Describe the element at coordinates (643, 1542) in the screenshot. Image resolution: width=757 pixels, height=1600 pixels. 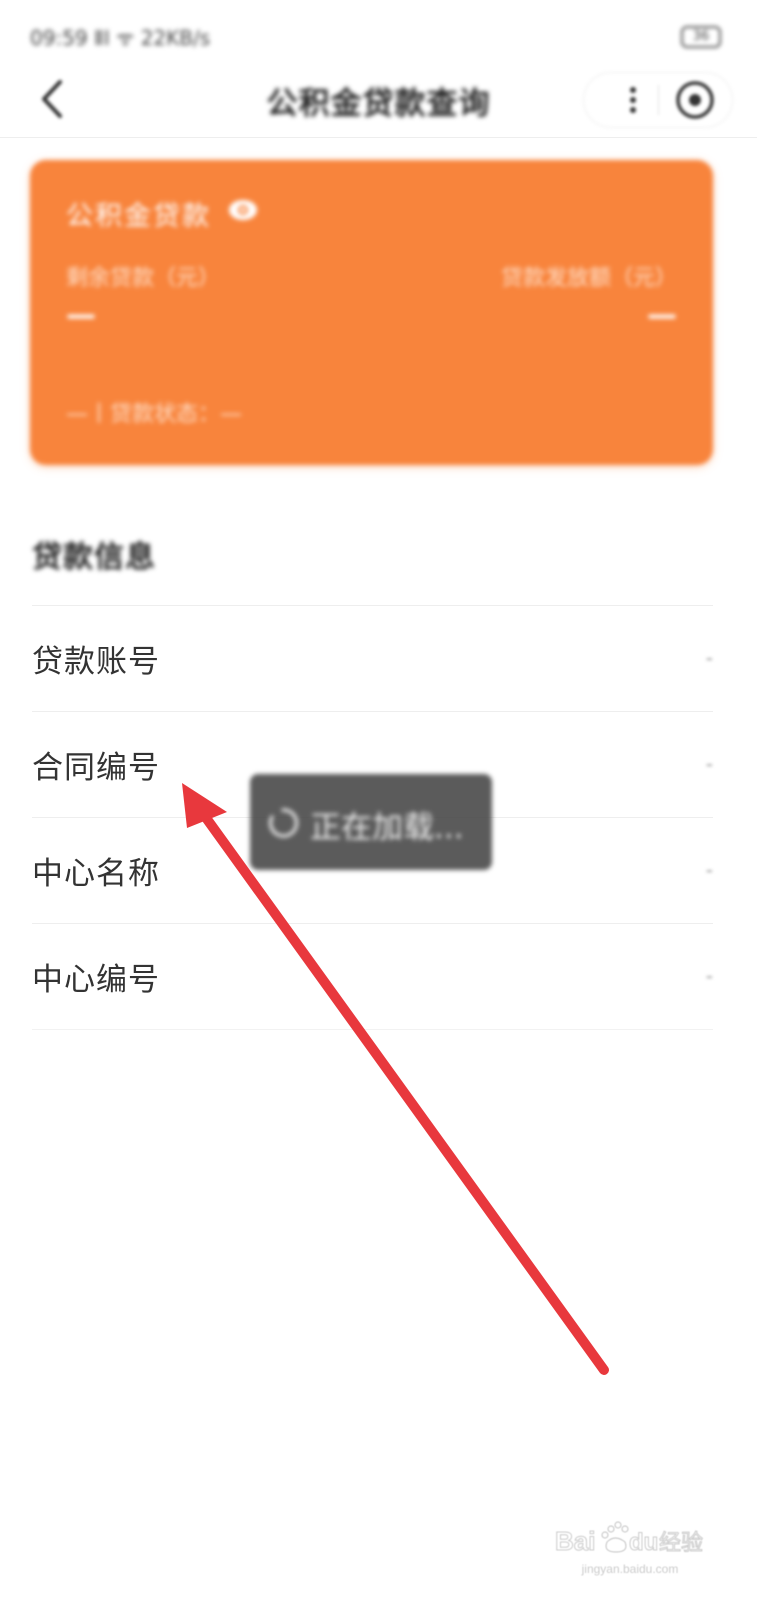
I see `svg-text: du` at that location.